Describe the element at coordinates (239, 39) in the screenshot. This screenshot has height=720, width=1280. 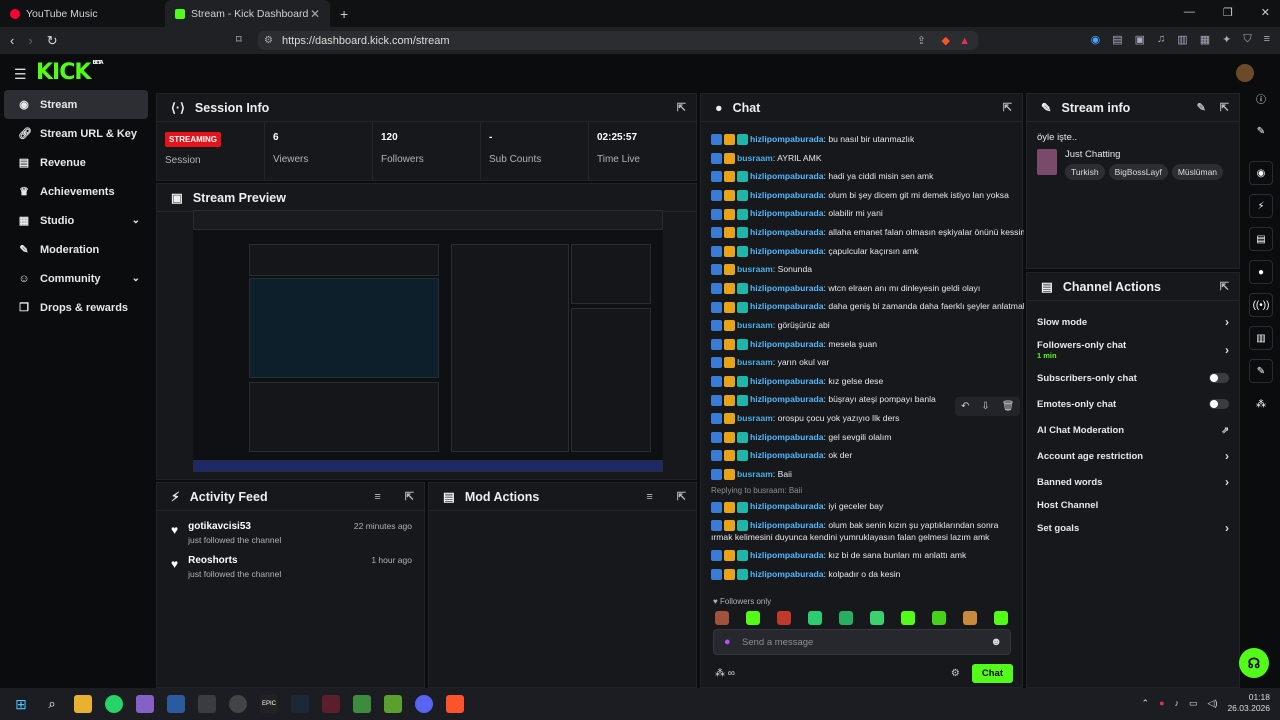
I see `bookmark-icon: ⌑` at that location.